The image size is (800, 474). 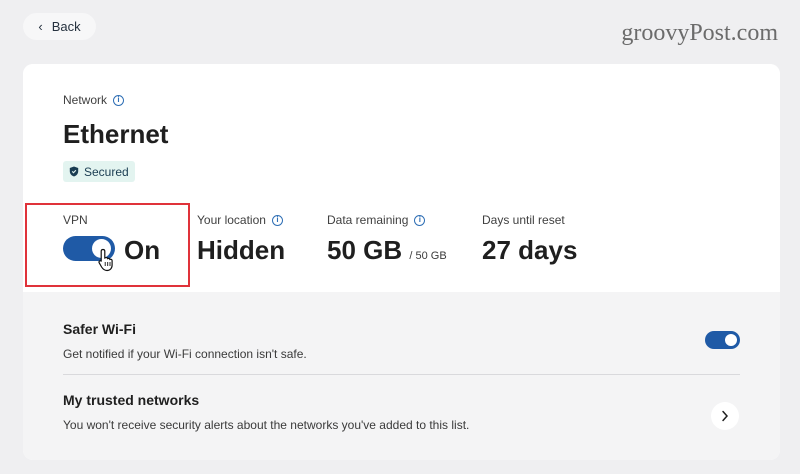 I want to click on secured-badge: Secured, so click(x=99, y=171).